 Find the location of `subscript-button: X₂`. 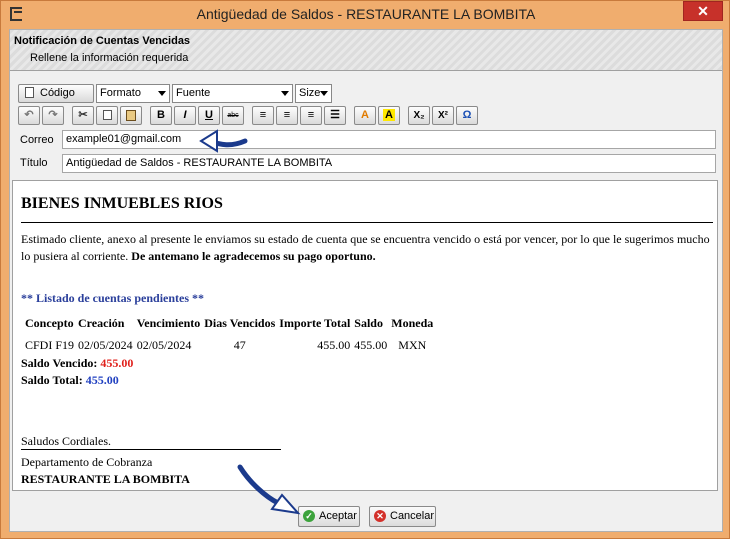

subscript-button: X₂ is located at coordinates (419, 115).